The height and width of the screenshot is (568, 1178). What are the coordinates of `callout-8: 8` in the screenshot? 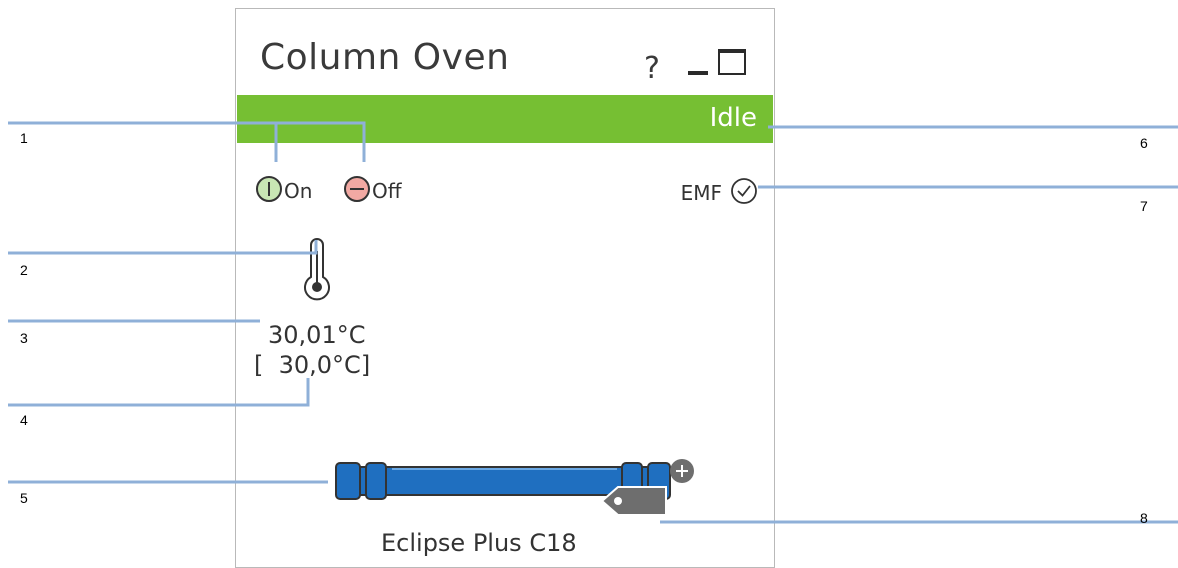 It's located at (1144, 518).